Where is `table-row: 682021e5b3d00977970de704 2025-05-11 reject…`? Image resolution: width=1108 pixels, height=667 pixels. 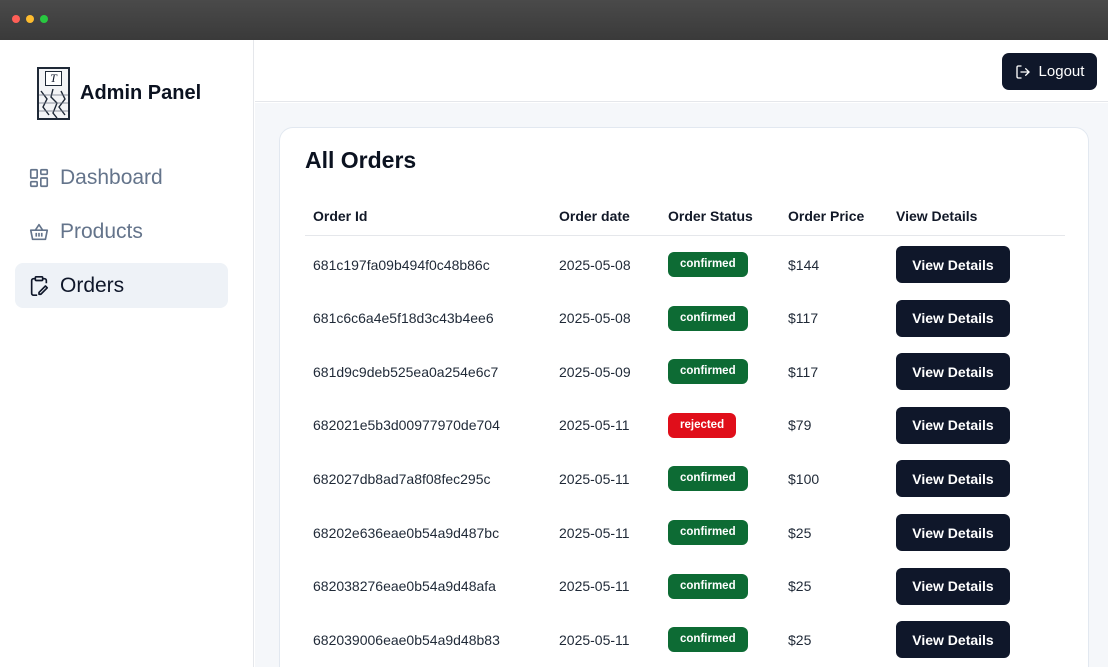
table-row: 682021e5b3d00977970de704 2025-05-11 reject… is located at coordinates (685, 425).